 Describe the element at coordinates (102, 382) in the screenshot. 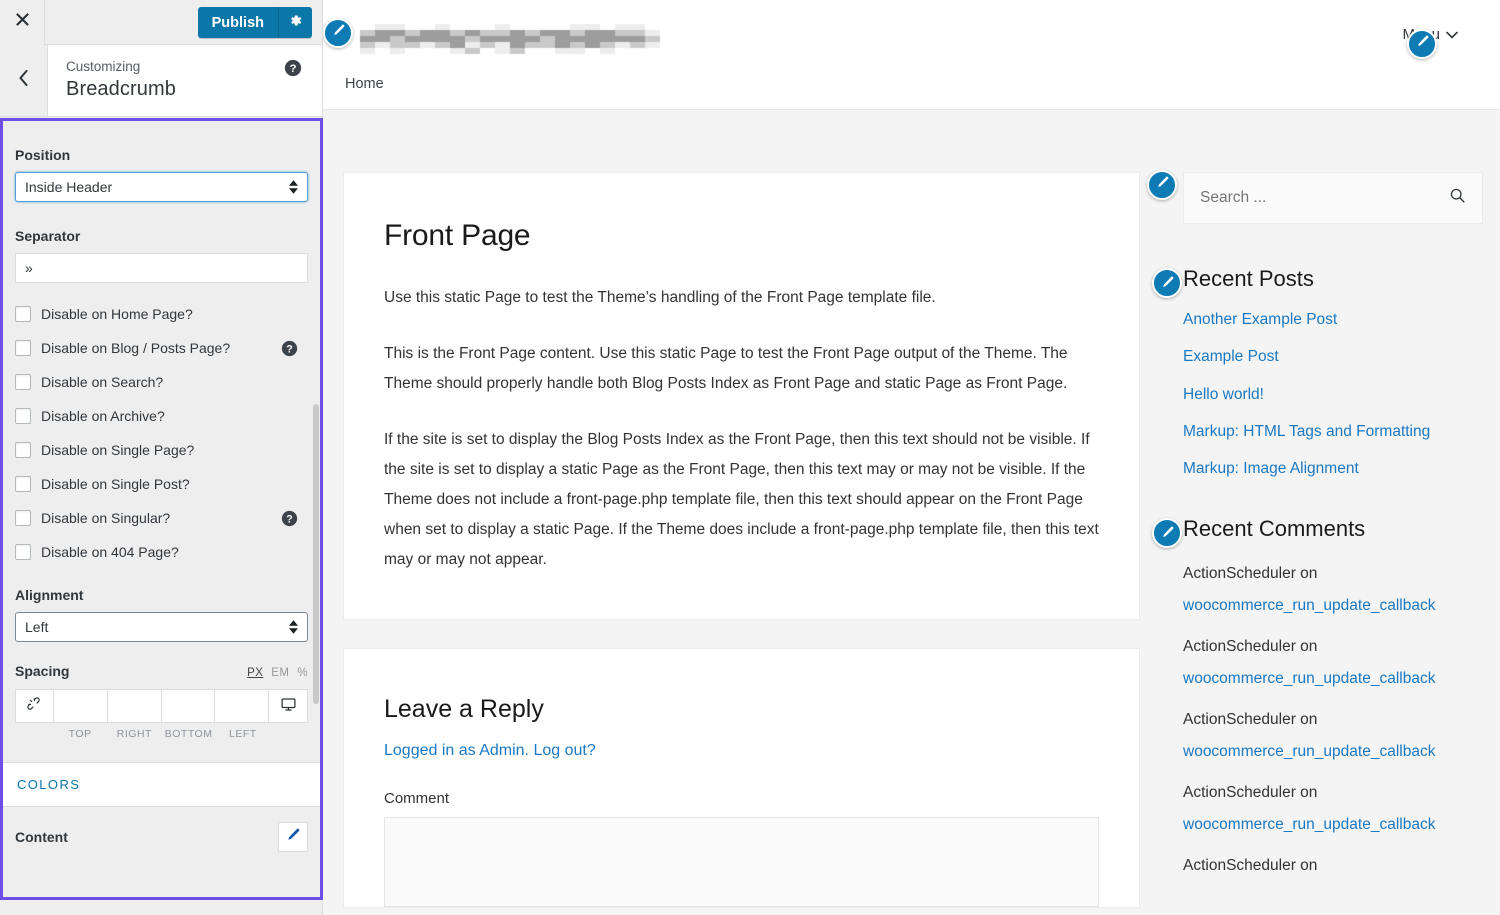

I see `checkbox-label: Disable on Search?` at that location.